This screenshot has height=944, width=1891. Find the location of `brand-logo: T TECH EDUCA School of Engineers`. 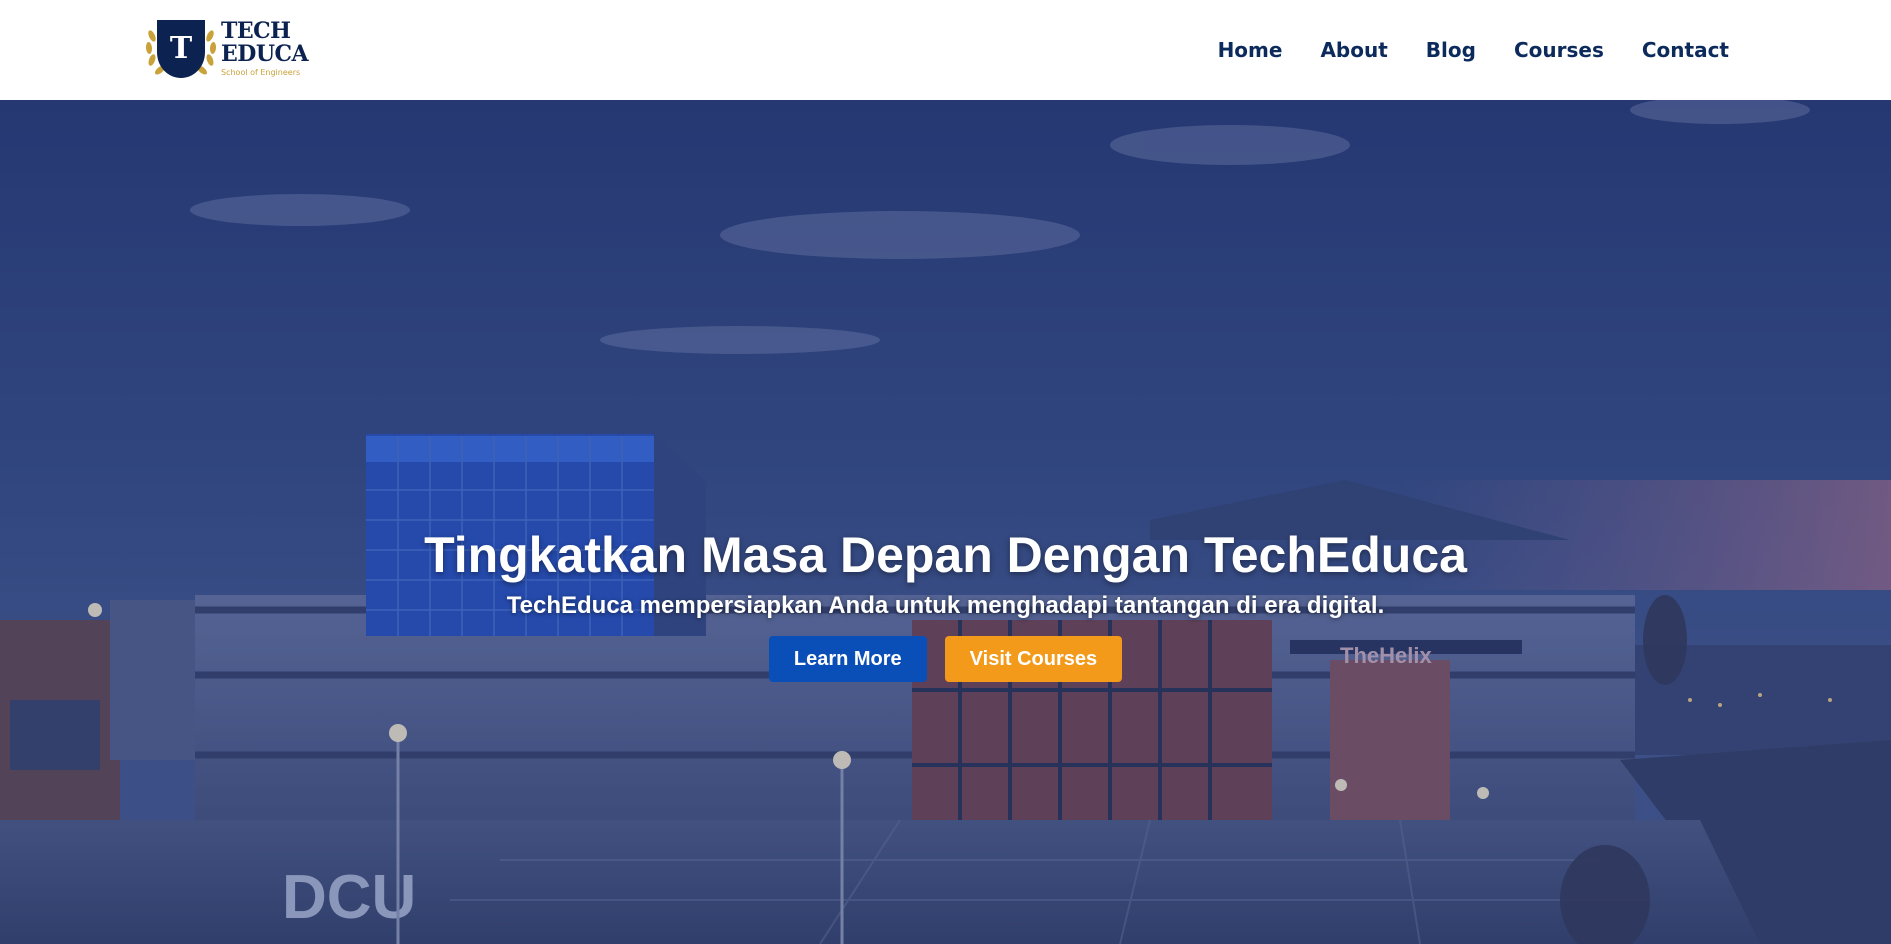

brand-logo: T TECH EDUCA School of Engineers is located at coordinates (228, 49).